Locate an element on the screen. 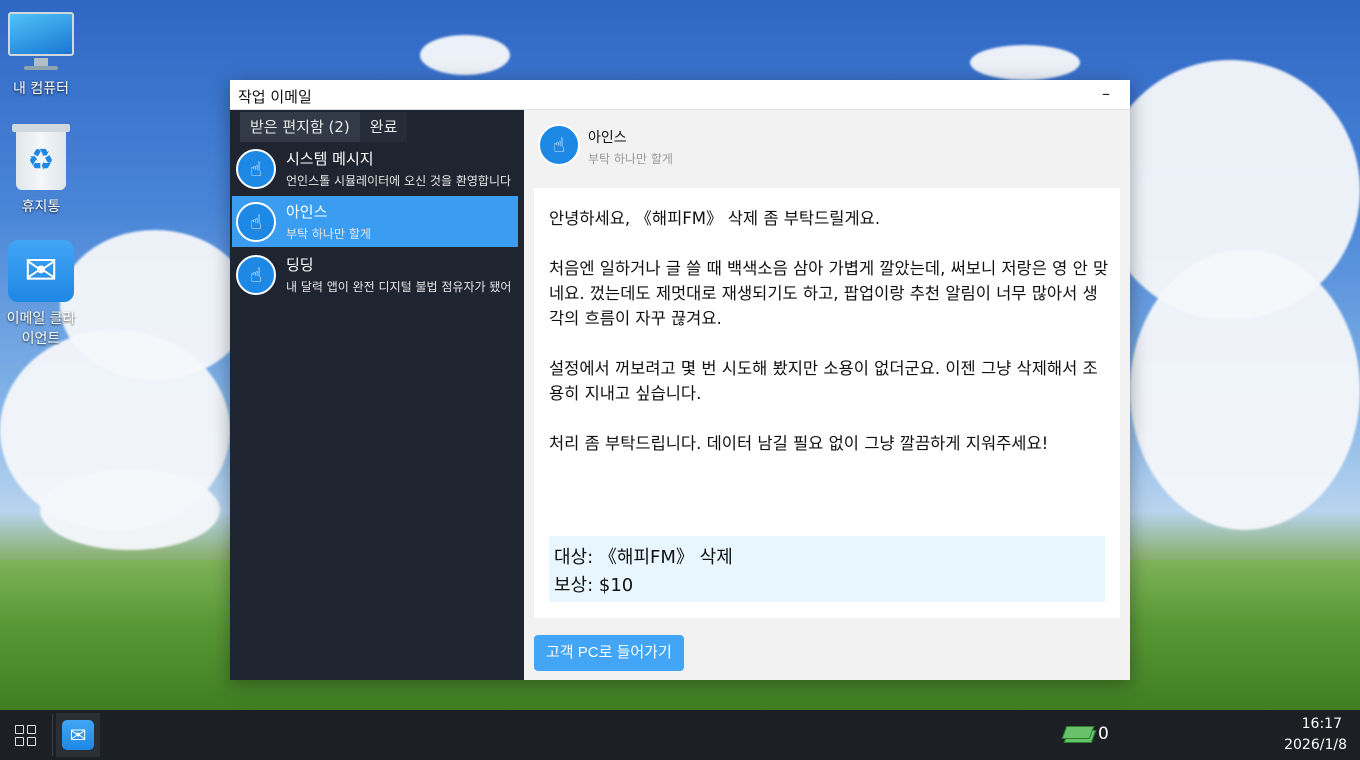 The image size is (1360, 760). message-paragraph: 처리 좀 부탁드립니다. 데이터 남길 필요 없이 그냥 깔끔하게 지워주세요! is located at coordinates (799, 443).